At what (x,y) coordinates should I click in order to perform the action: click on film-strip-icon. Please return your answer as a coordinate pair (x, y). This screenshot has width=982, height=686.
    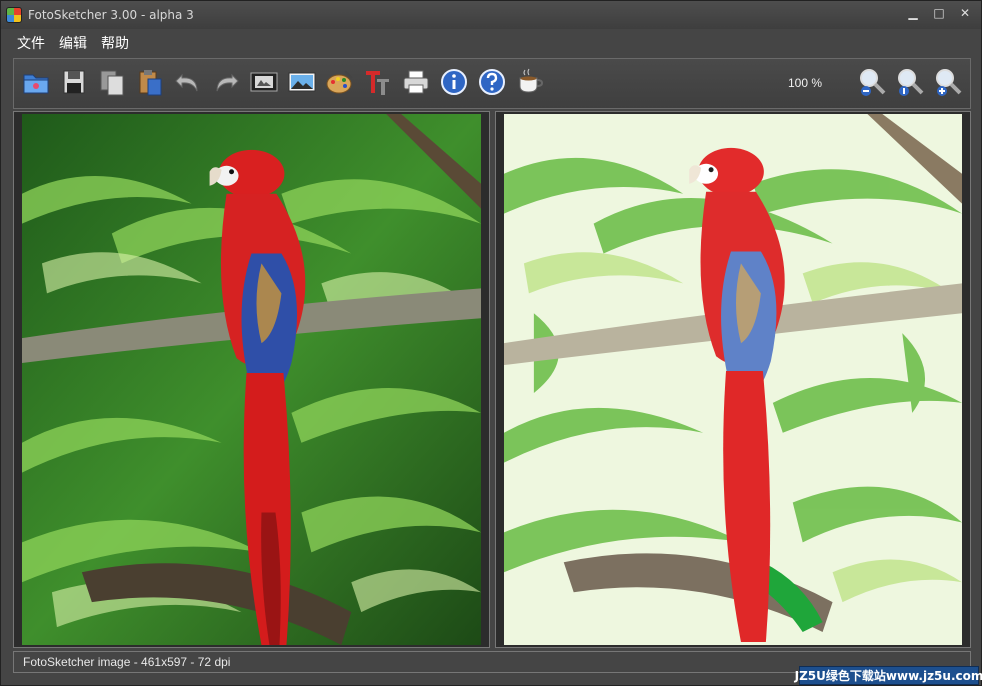
    Looking at the image, I should click on (264, 82).